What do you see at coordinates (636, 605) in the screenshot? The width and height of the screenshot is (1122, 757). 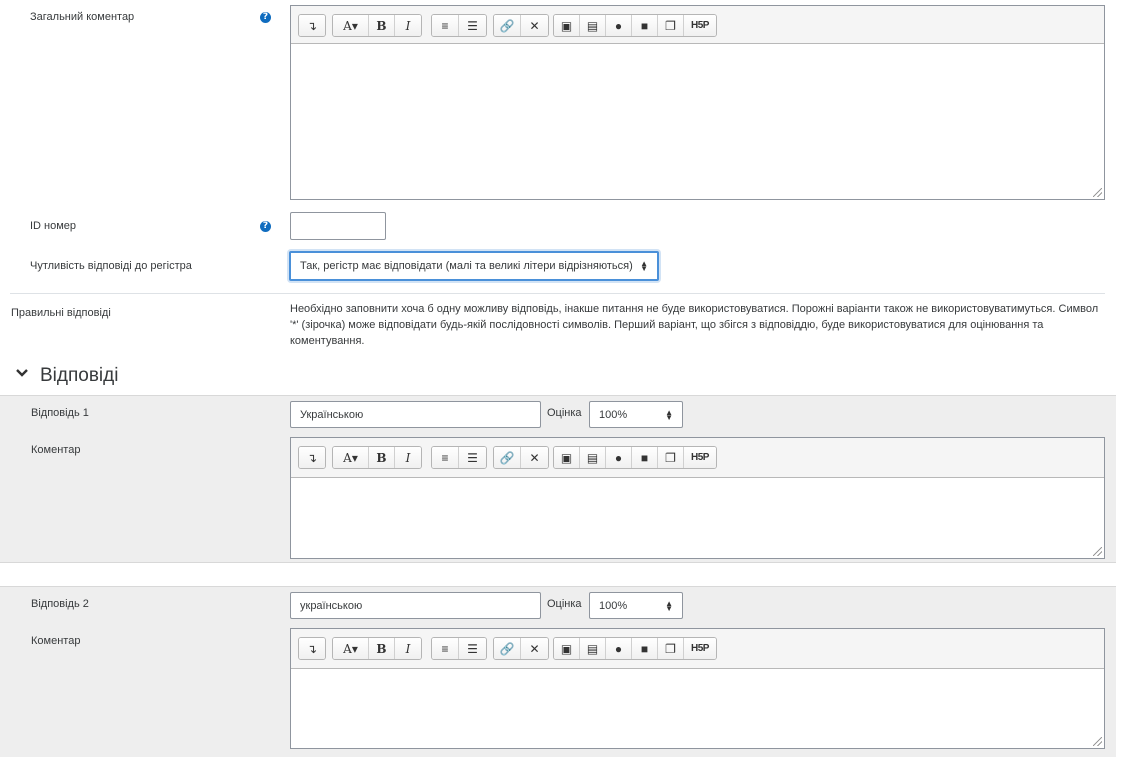 I see `answer-2-grade-select: 100% ▲ ▼` at bounding box center [636, 605].